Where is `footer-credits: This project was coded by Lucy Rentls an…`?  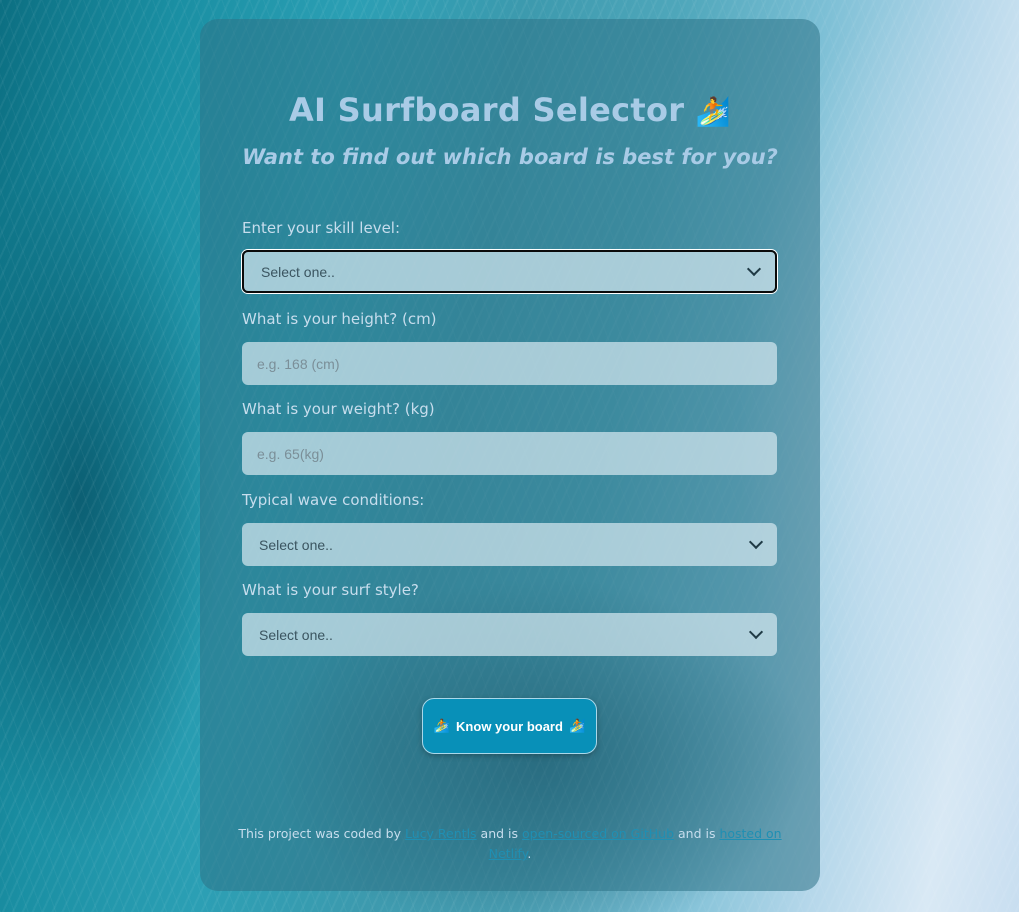
footer-credits: This project was coded by Lucy Rentls an… is located at coordinates (510, 844).